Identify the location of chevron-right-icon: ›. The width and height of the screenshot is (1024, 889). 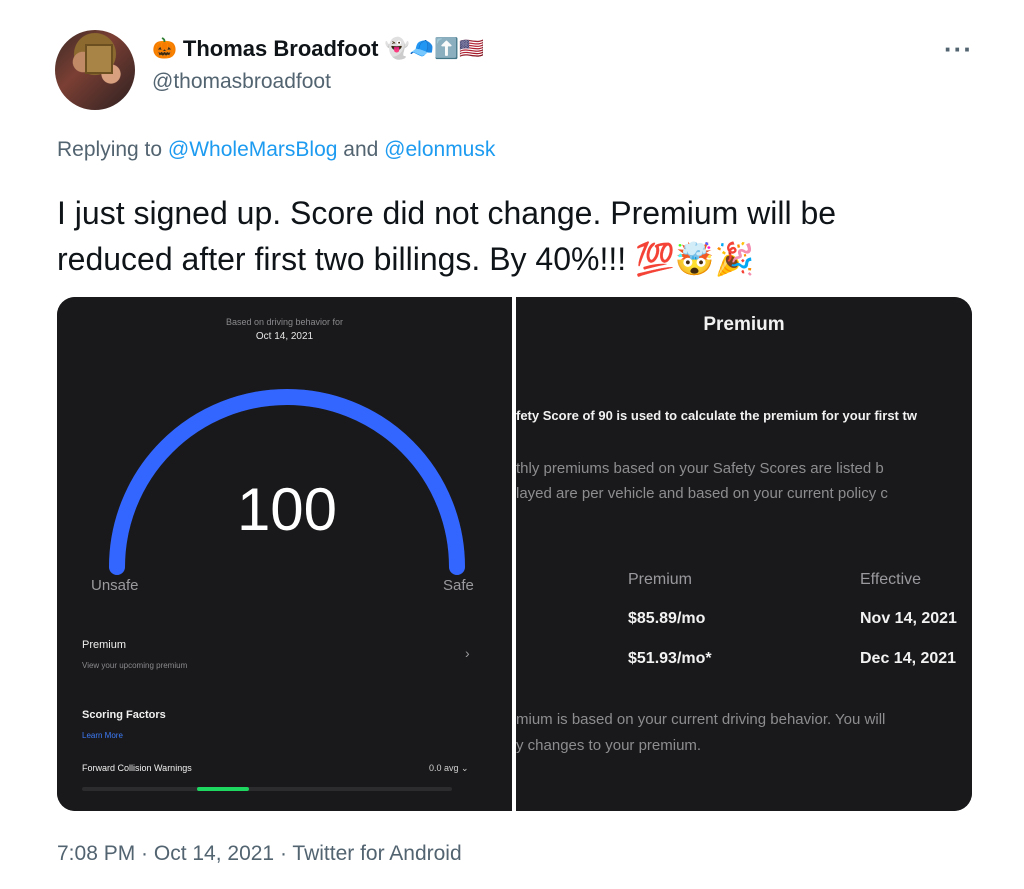
(467, 653).